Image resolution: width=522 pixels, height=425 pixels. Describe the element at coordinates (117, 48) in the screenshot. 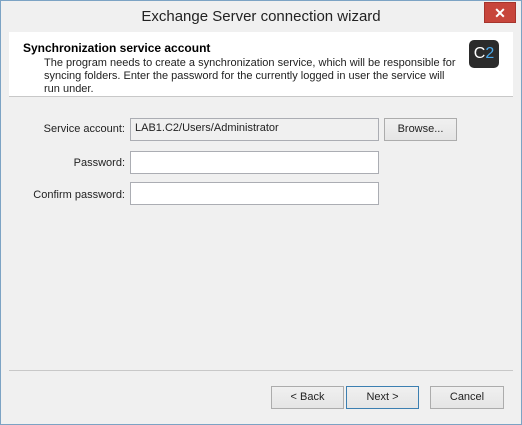

I see `header-title: Synchronization service account` at that location.